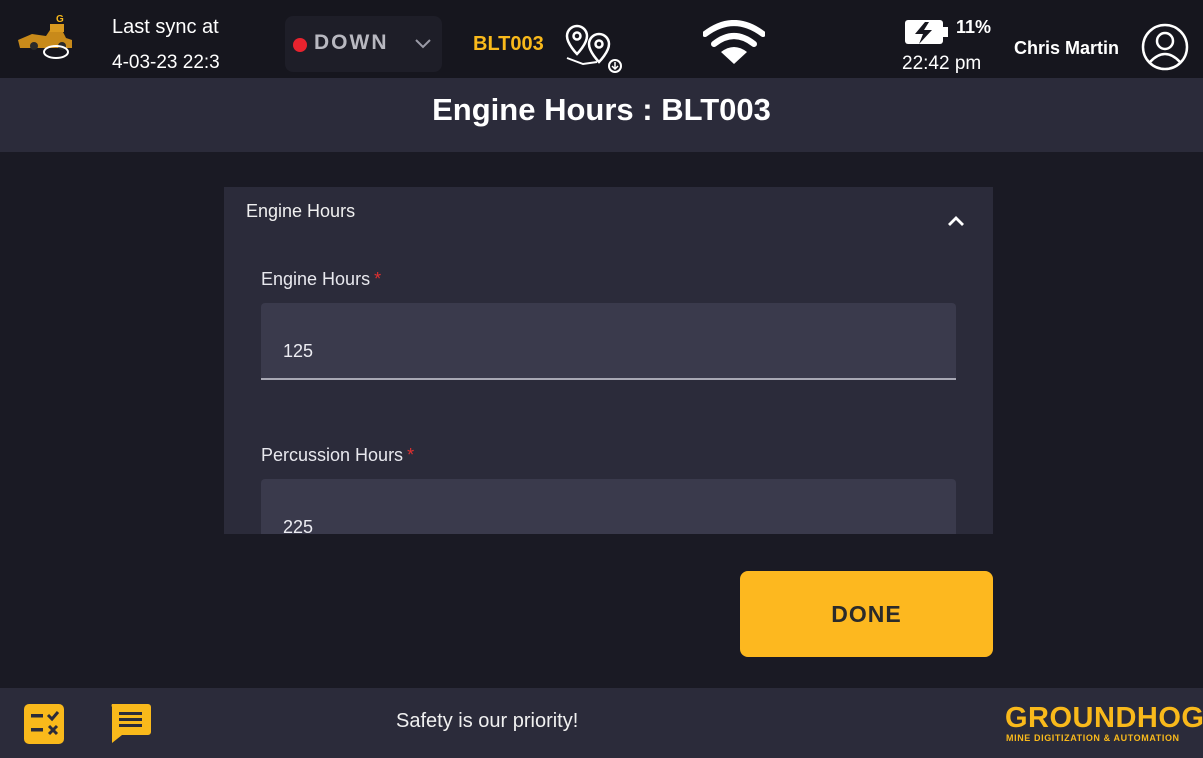 This screenshot has height=758, width=1203. What do you see at coordinates (926, 32) in the screenshot?
I see `battery-charging-icon` at bounding box center [926, 32].